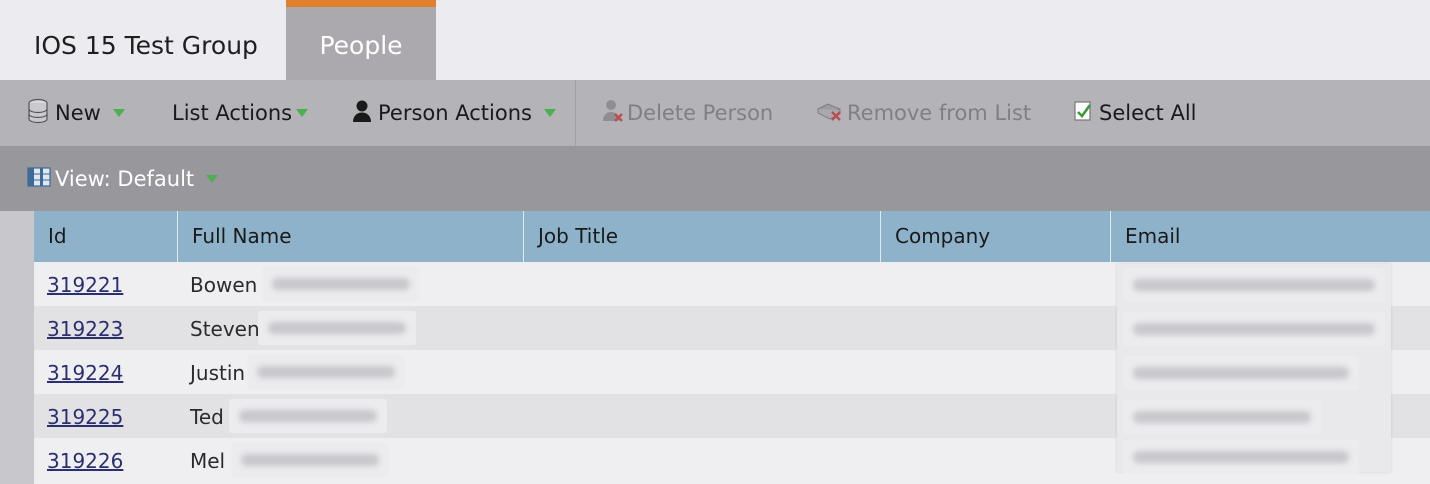  I want to click on person-icon, so click(362, 113).